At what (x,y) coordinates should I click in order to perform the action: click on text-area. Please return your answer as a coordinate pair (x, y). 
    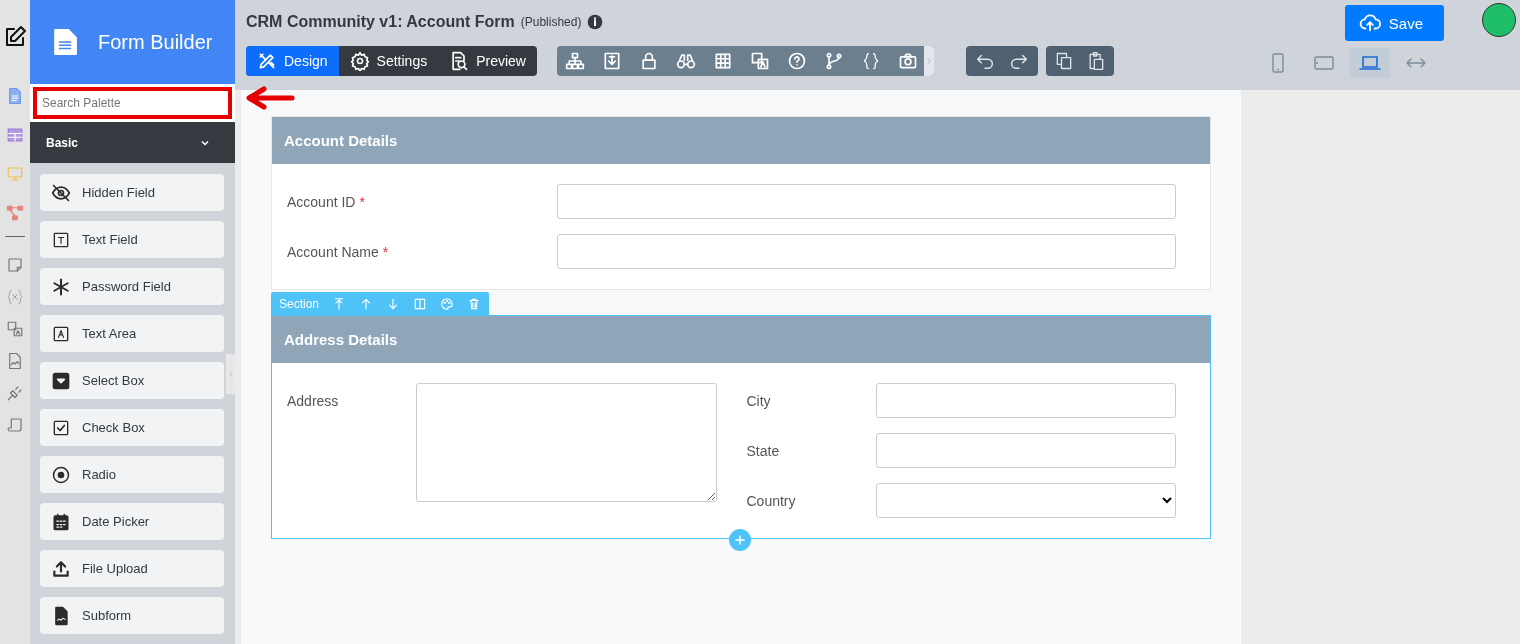
    Looking at the image, I should click on (566, 442).